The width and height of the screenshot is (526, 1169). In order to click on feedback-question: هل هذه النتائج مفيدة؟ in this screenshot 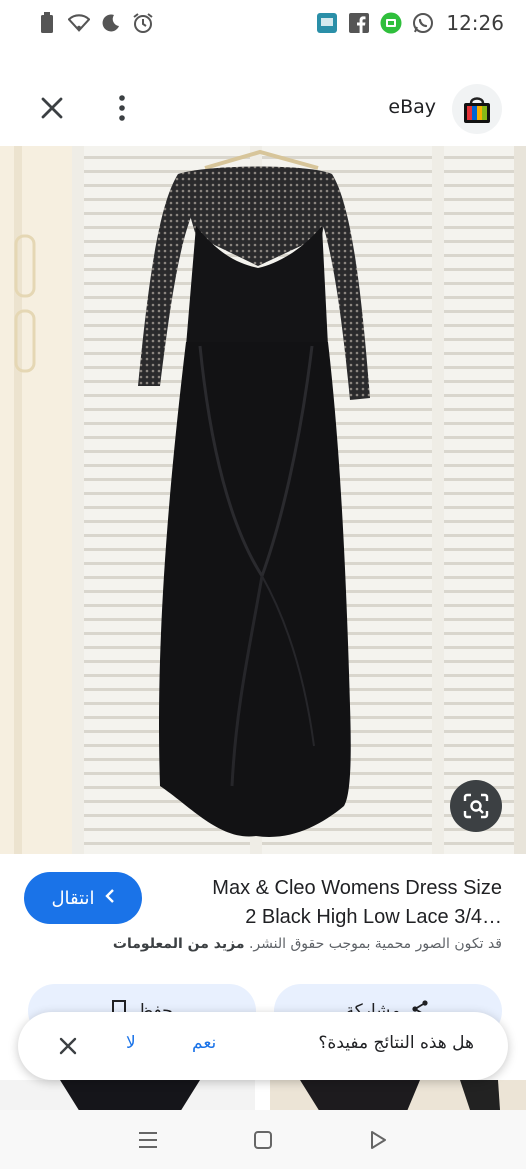, I will do `click(396, 1043)`.